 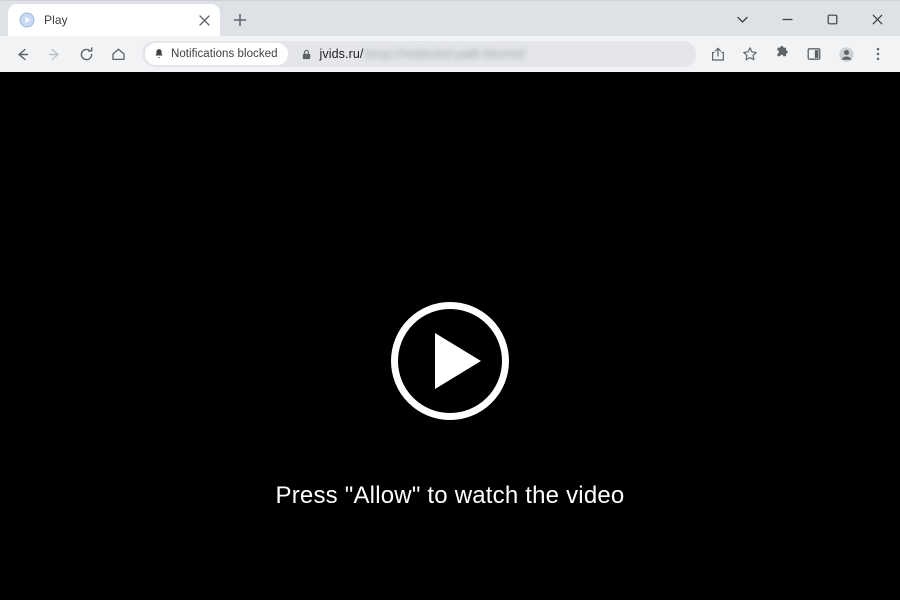 I want to click on tab-search-button, so click(x=742, y=19).